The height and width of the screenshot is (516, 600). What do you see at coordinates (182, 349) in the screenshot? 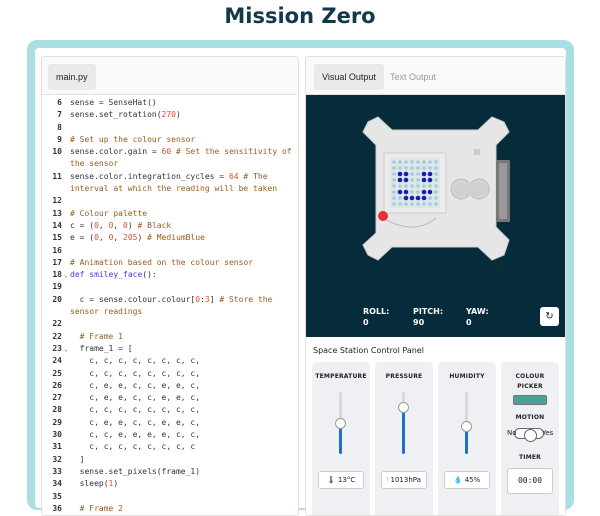
I see `code-text: frame_1 = [` at bounding box center [182, 349].